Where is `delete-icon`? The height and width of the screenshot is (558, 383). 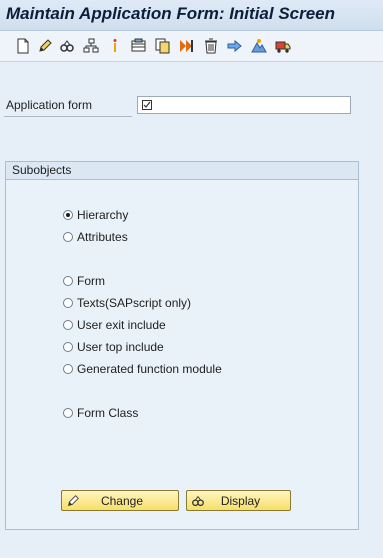
delete-icon is located at coordinates (211, 46).